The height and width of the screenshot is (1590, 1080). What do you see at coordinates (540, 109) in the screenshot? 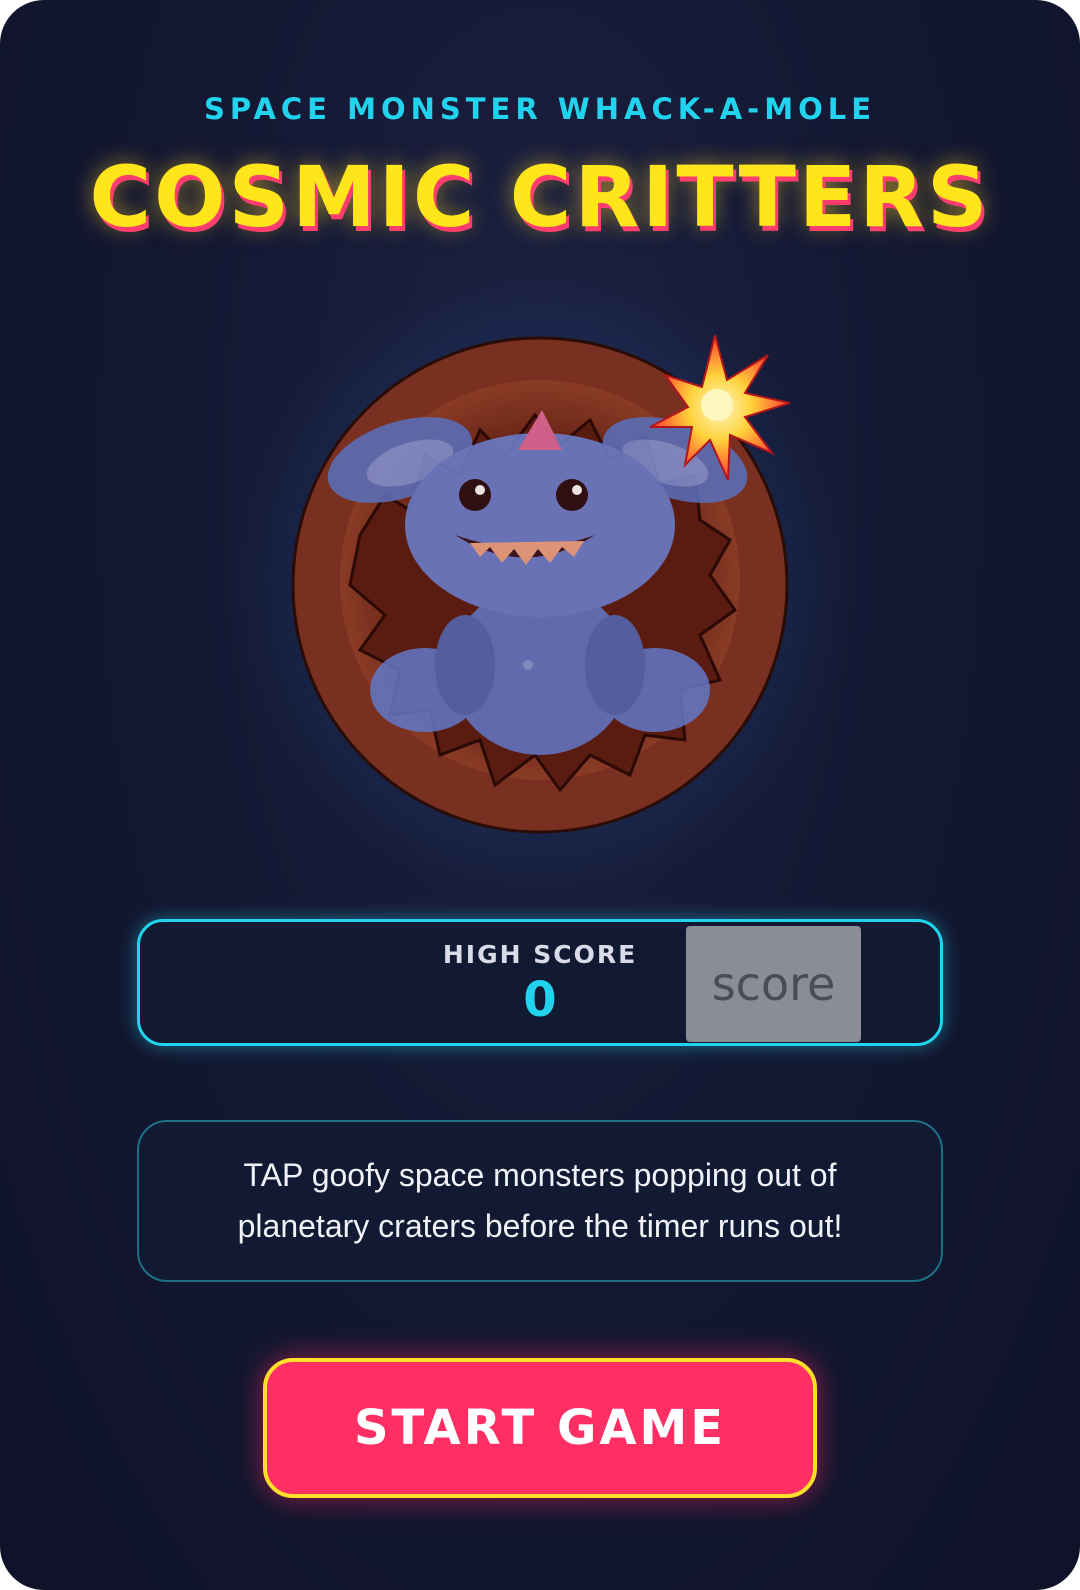
I see `game-subtitle: SPACE MONSTER WHACK-A-MOLE` at bounding box center [540, 109].